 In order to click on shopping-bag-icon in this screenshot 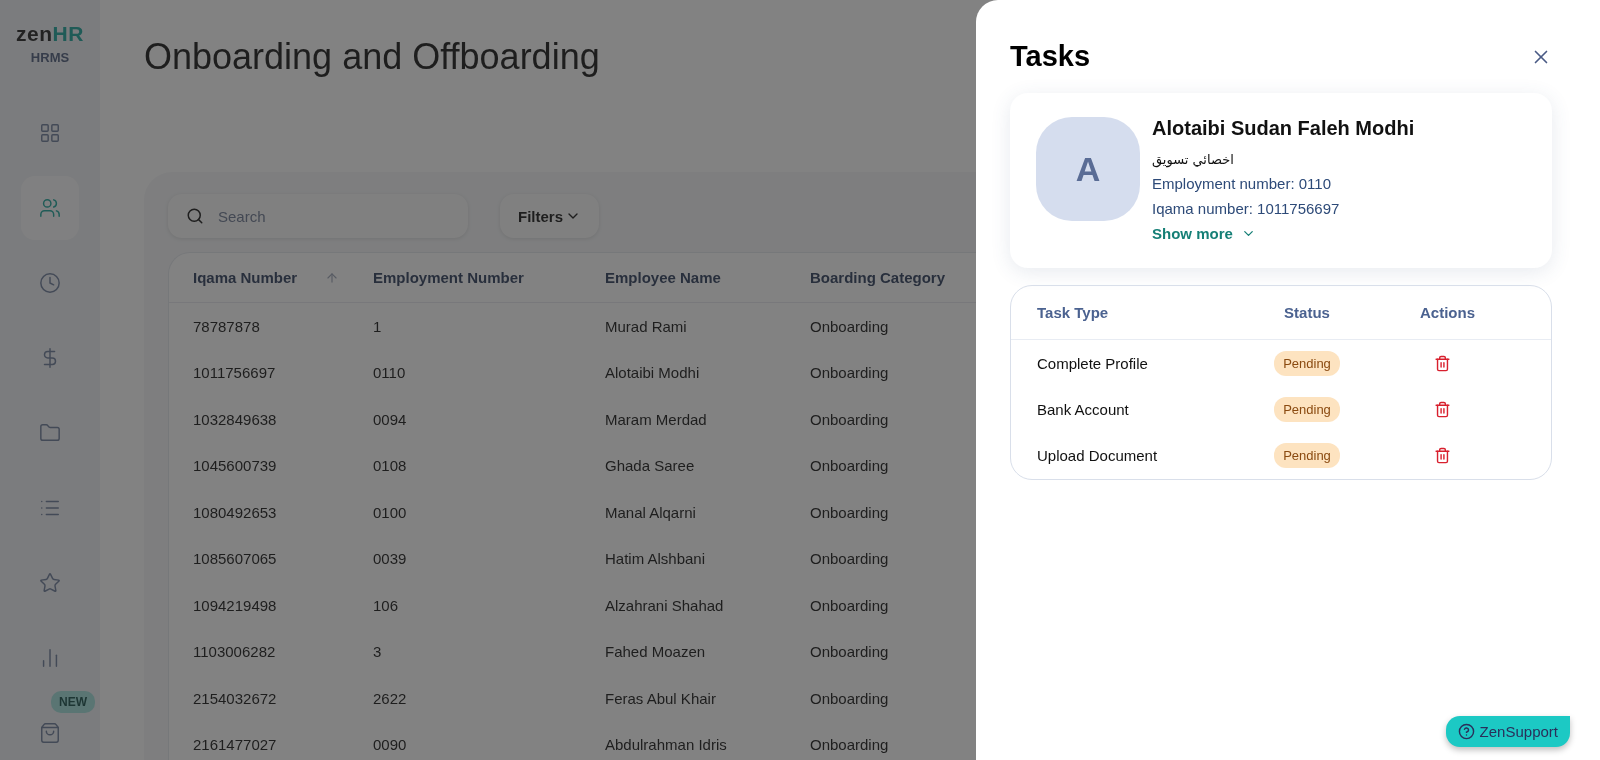, I will do `click(50, 733)`.